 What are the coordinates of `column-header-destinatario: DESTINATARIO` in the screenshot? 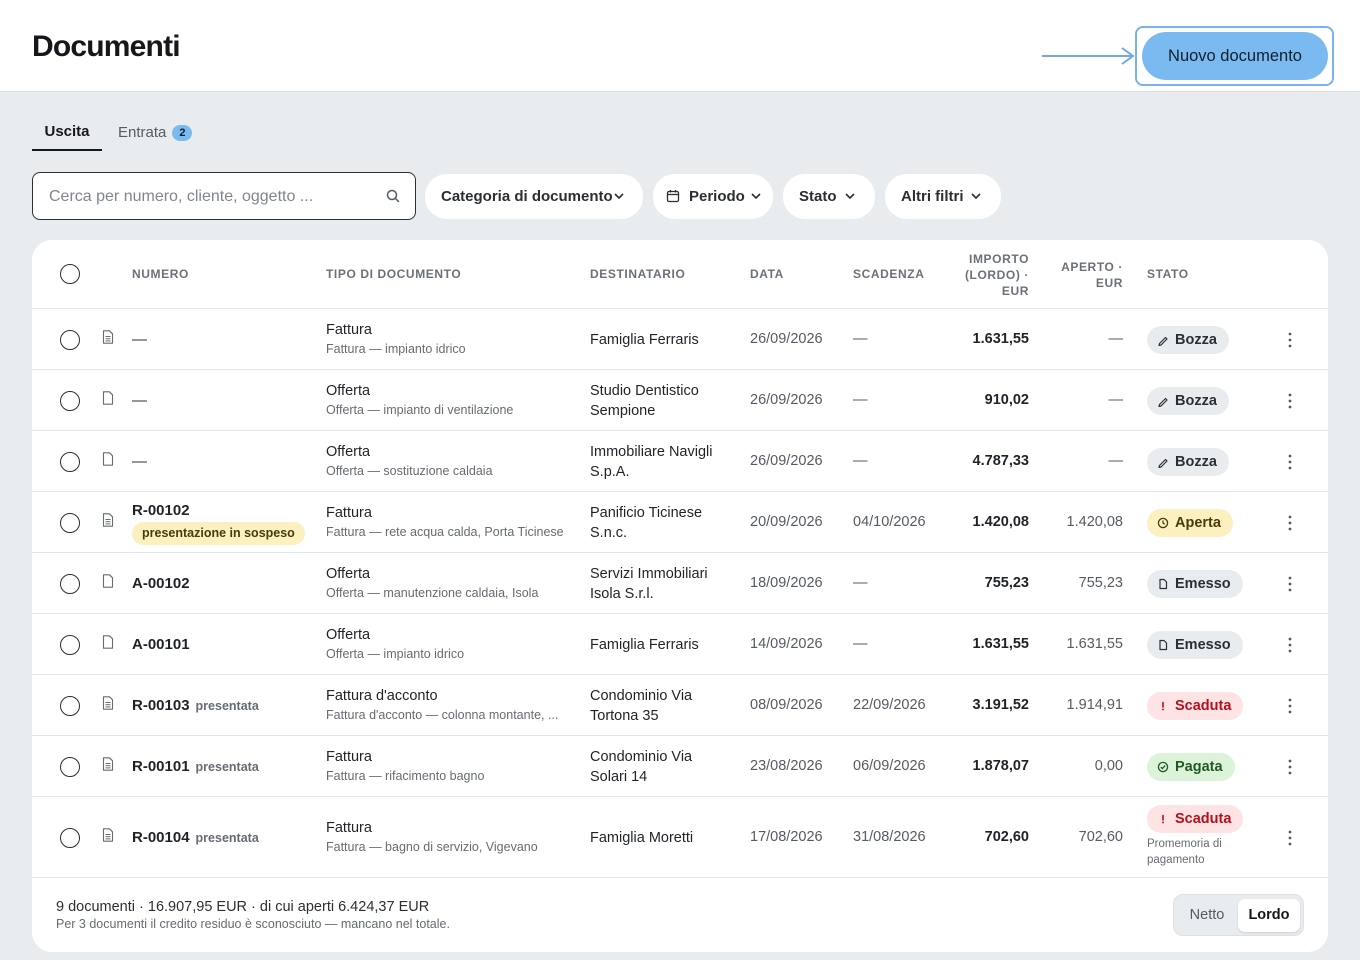 It's located at (637, 274).